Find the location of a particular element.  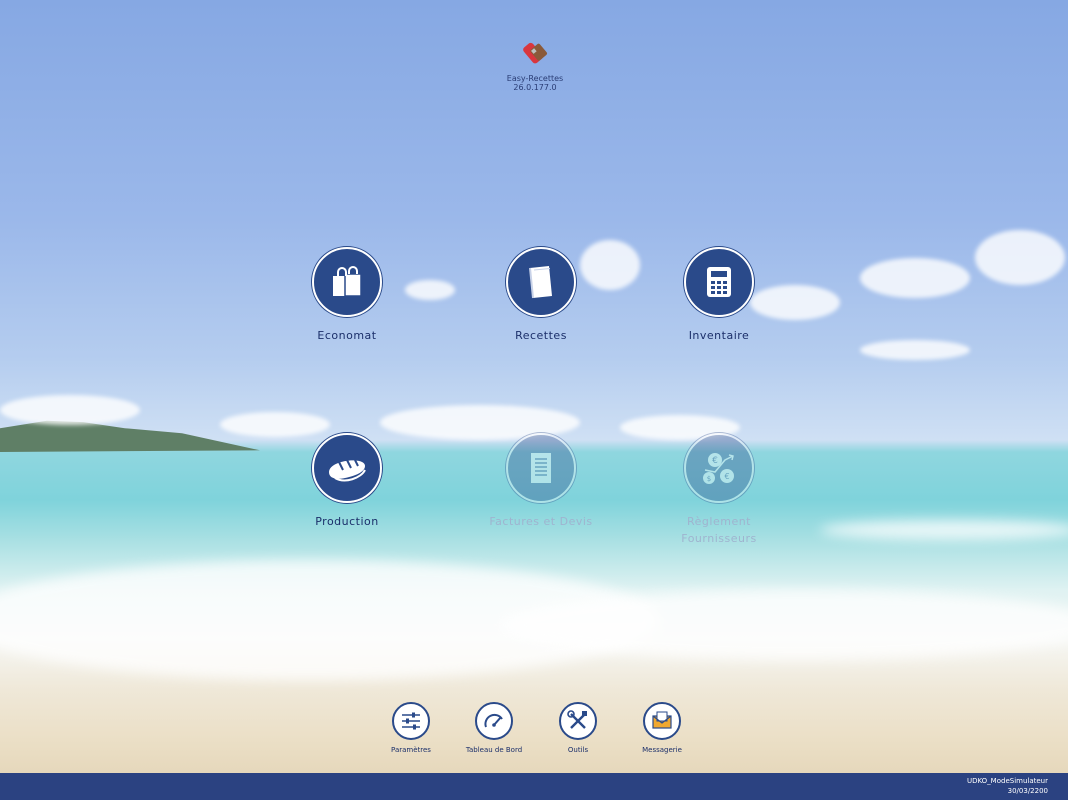

status-info: UDKO_ModeSimulateur 30/03/2200 is located at coordinates (1007, 786).